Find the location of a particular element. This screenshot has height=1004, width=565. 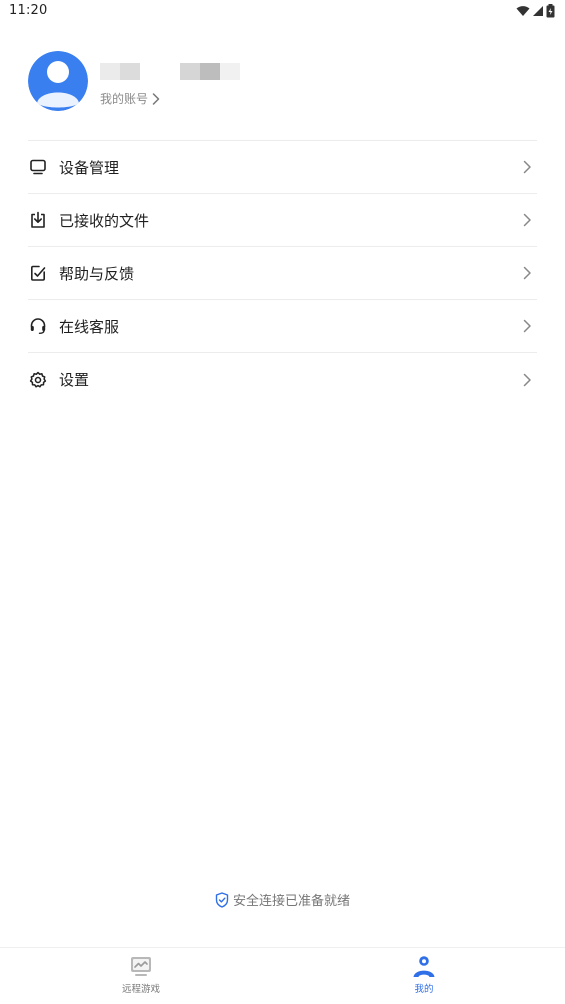

monitor-icon is located at coordinates (38, 167).